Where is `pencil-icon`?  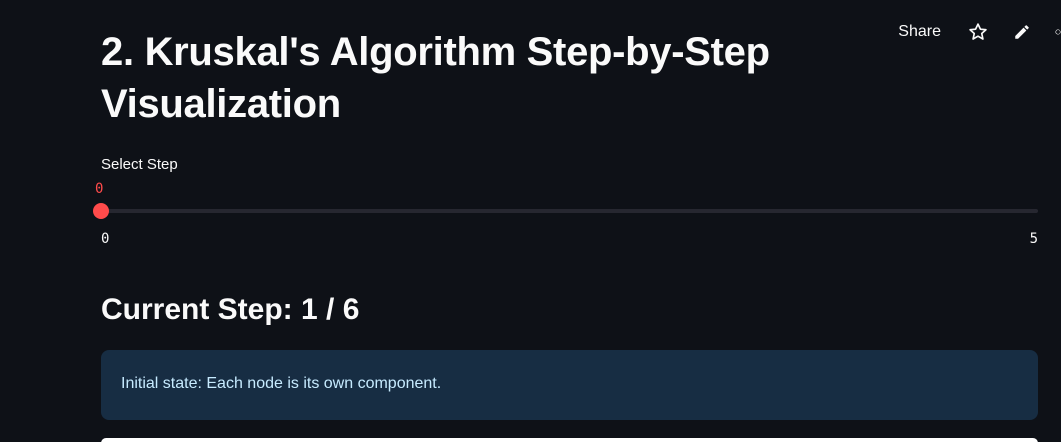 pencil-icon is located at coordinates (1022, 32).